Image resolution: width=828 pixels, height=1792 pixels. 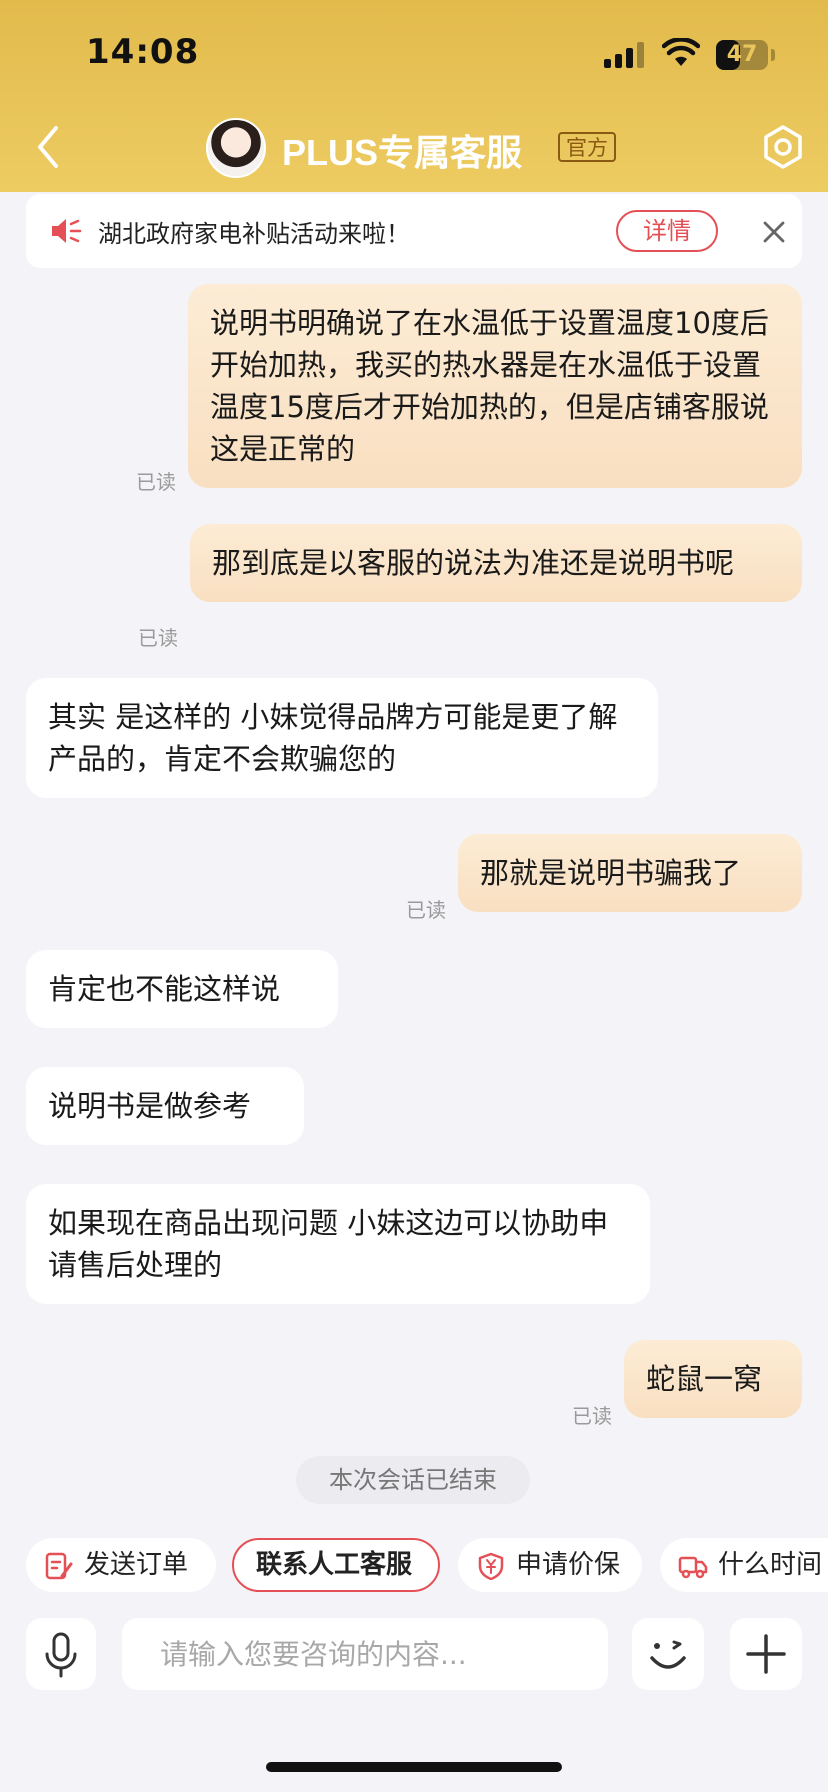 I want to click on chat-title: PLUS专属客服, so click(x=402, y=152).